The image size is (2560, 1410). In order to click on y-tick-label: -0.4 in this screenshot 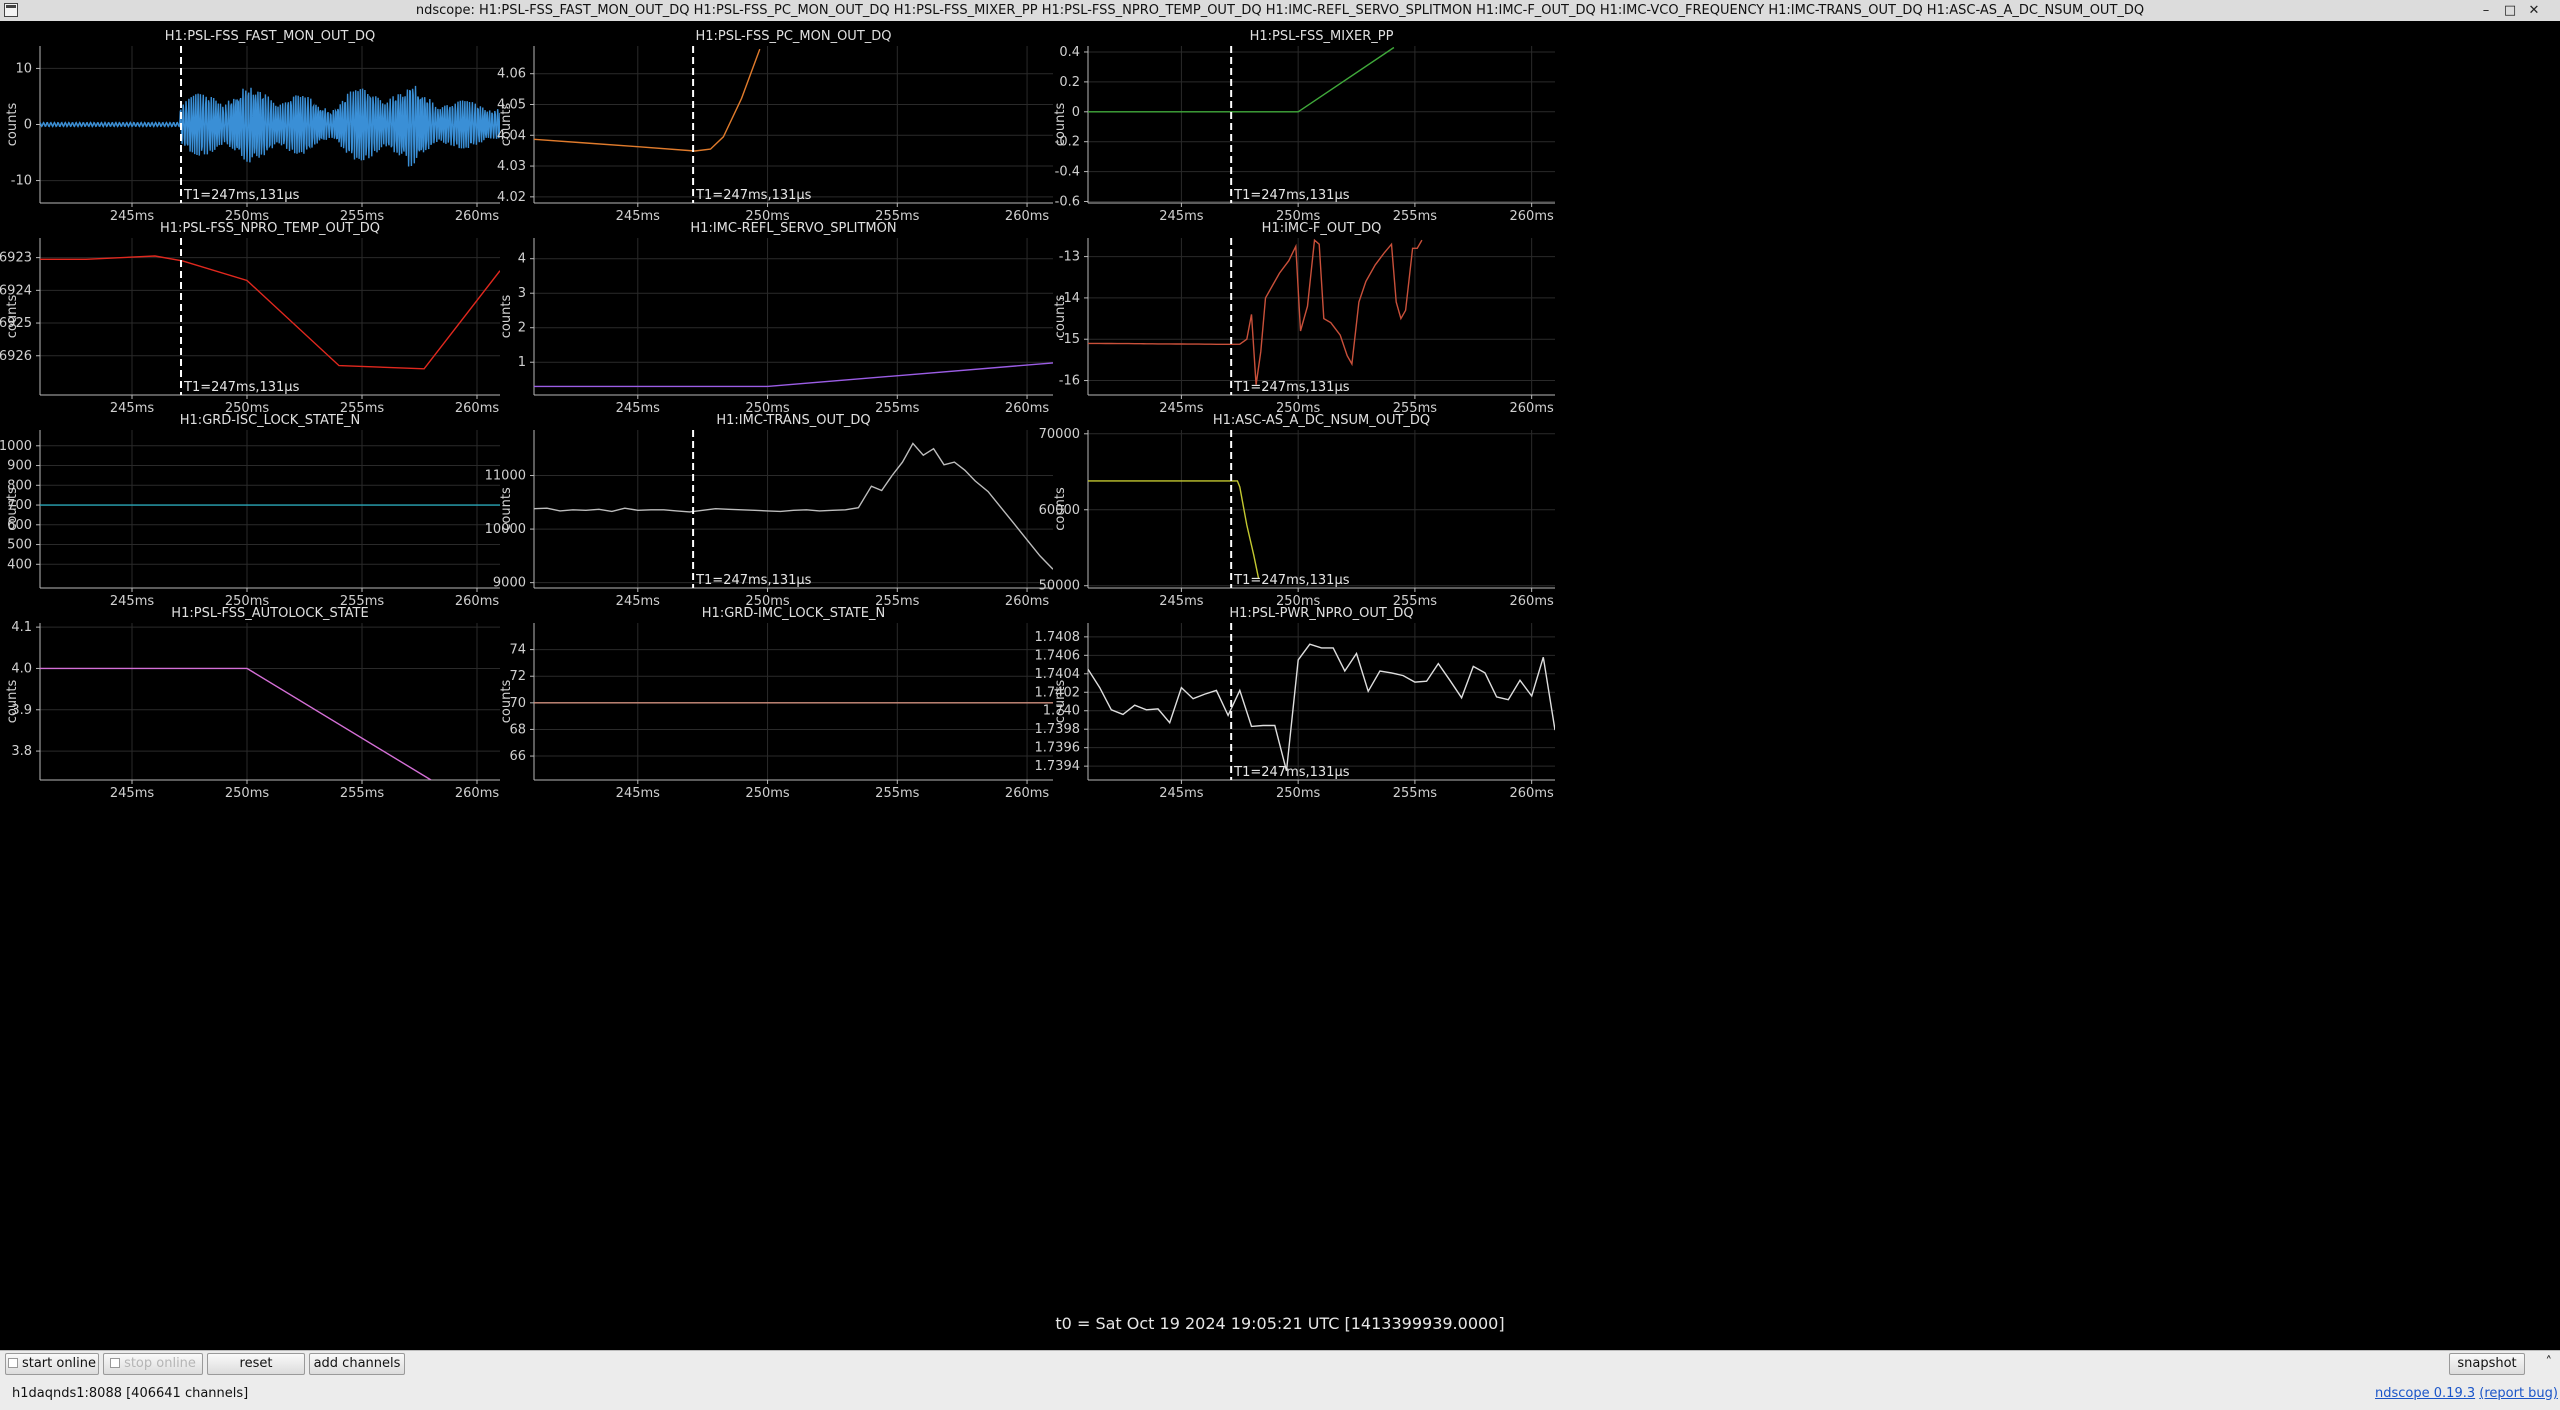, I will do `click(1067, 172)`.